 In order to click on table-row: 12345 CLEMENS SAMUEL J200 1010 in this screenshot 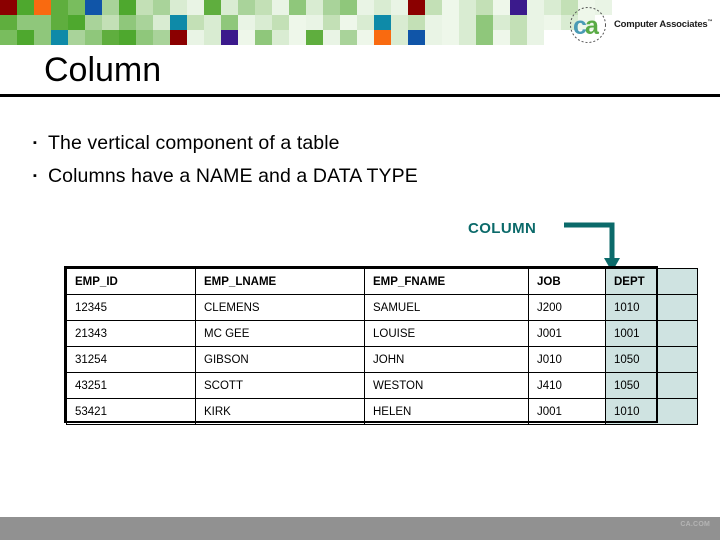, I will do `click(382, 307)`.